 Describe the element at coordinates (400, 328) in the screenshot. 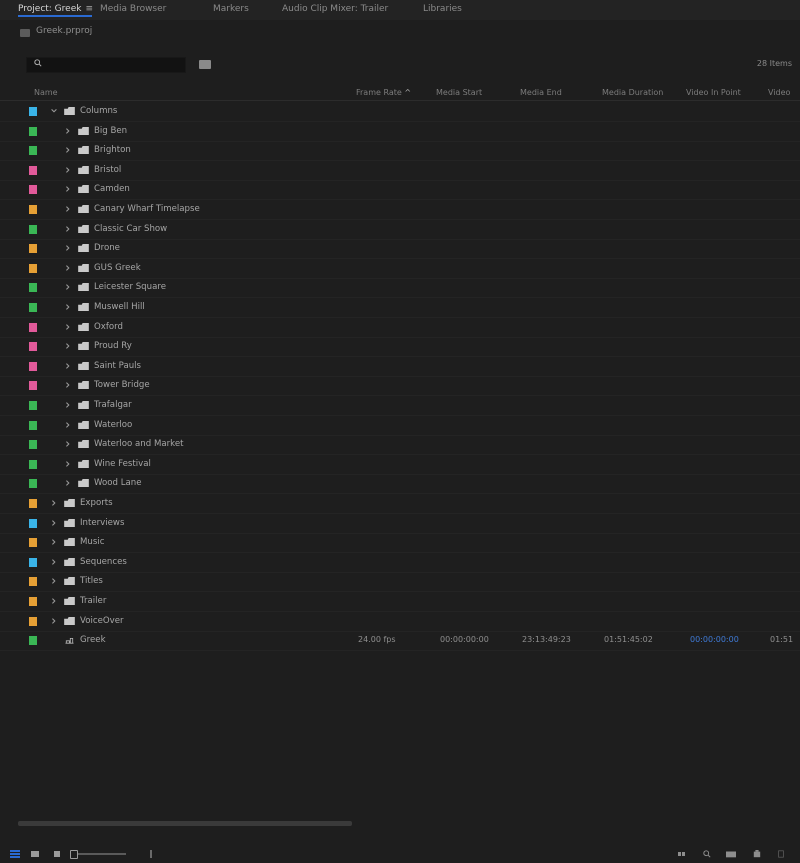

I see `folder-row: Oxford` at that location.